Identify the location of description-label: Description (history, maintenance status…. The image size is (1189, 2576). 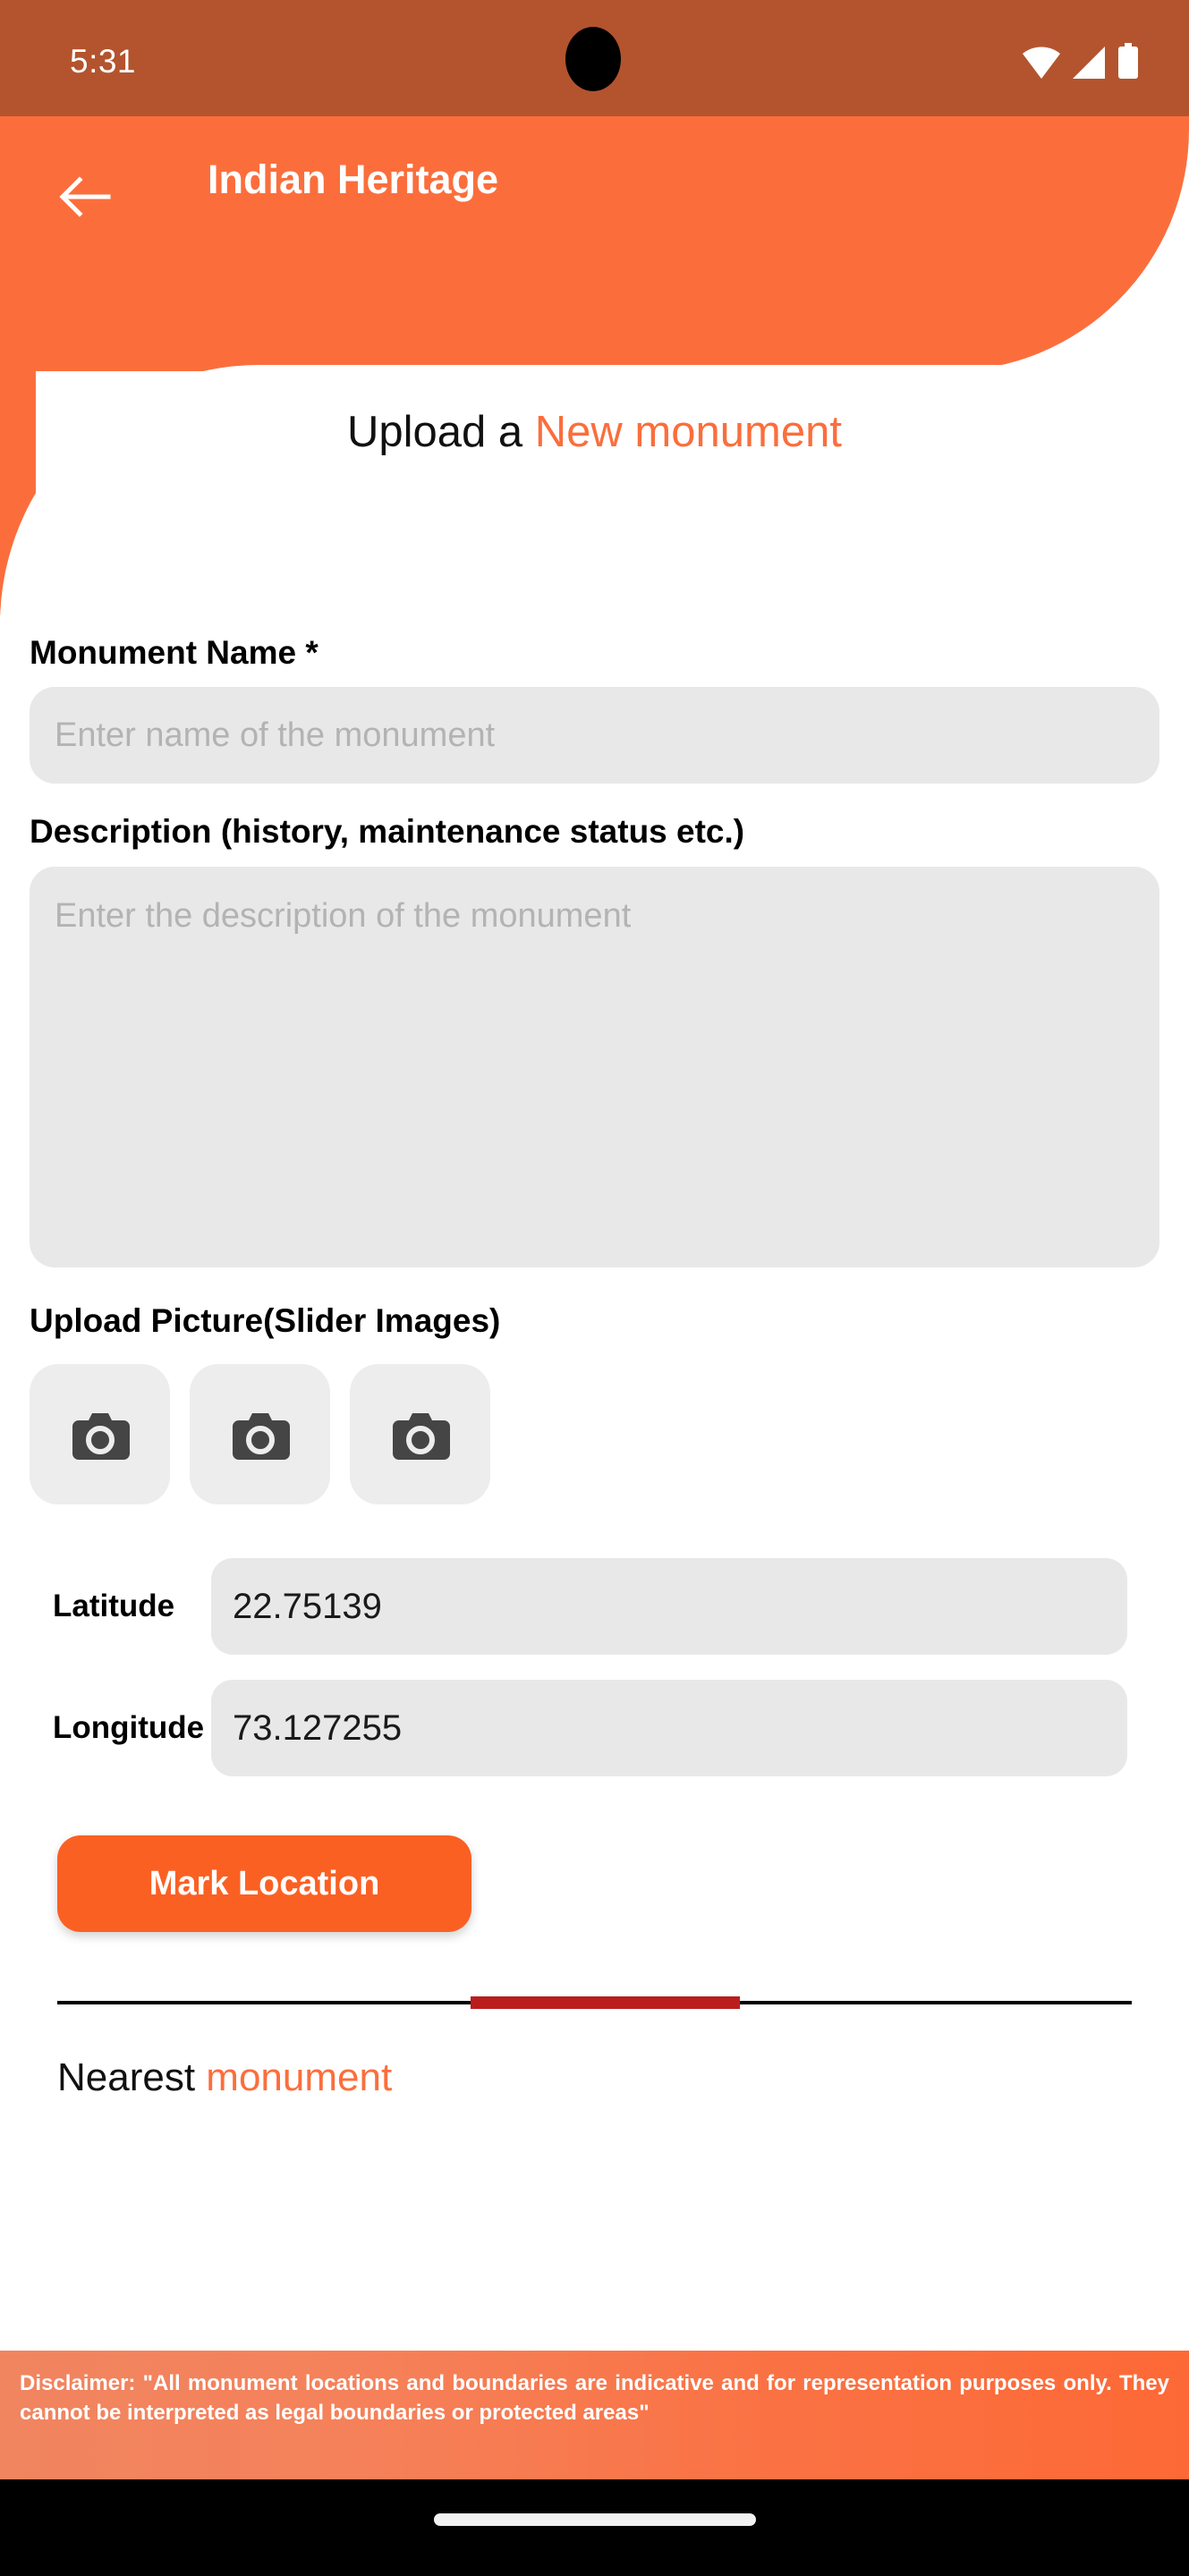
(387, 832).